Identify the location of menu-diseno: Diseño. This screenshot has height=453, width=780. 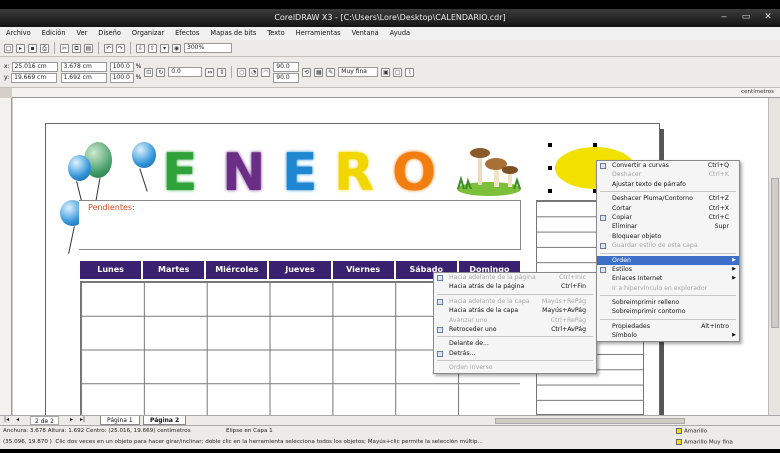
(109, 33).